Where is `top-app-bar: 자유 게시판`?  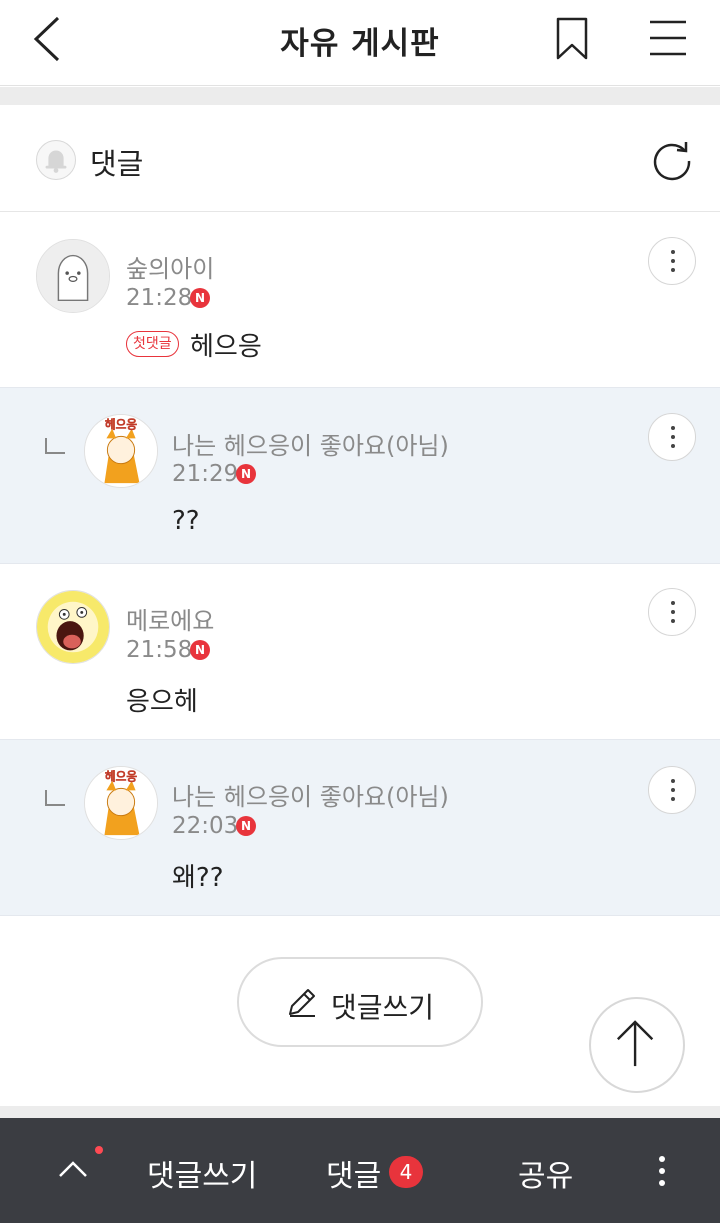 top-app-bar: 자유 게시판 is located at coordinates (360, 43).